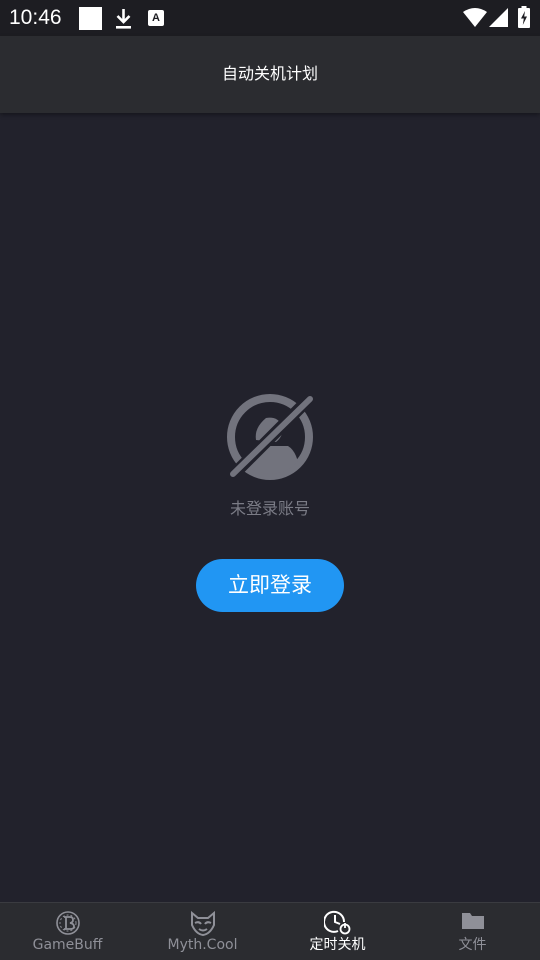 This screenshot has width=540, height=960. Describe the element at coordinates (270, 18) in the screenshot. I see `status-bar: 10:46 A` at that location.